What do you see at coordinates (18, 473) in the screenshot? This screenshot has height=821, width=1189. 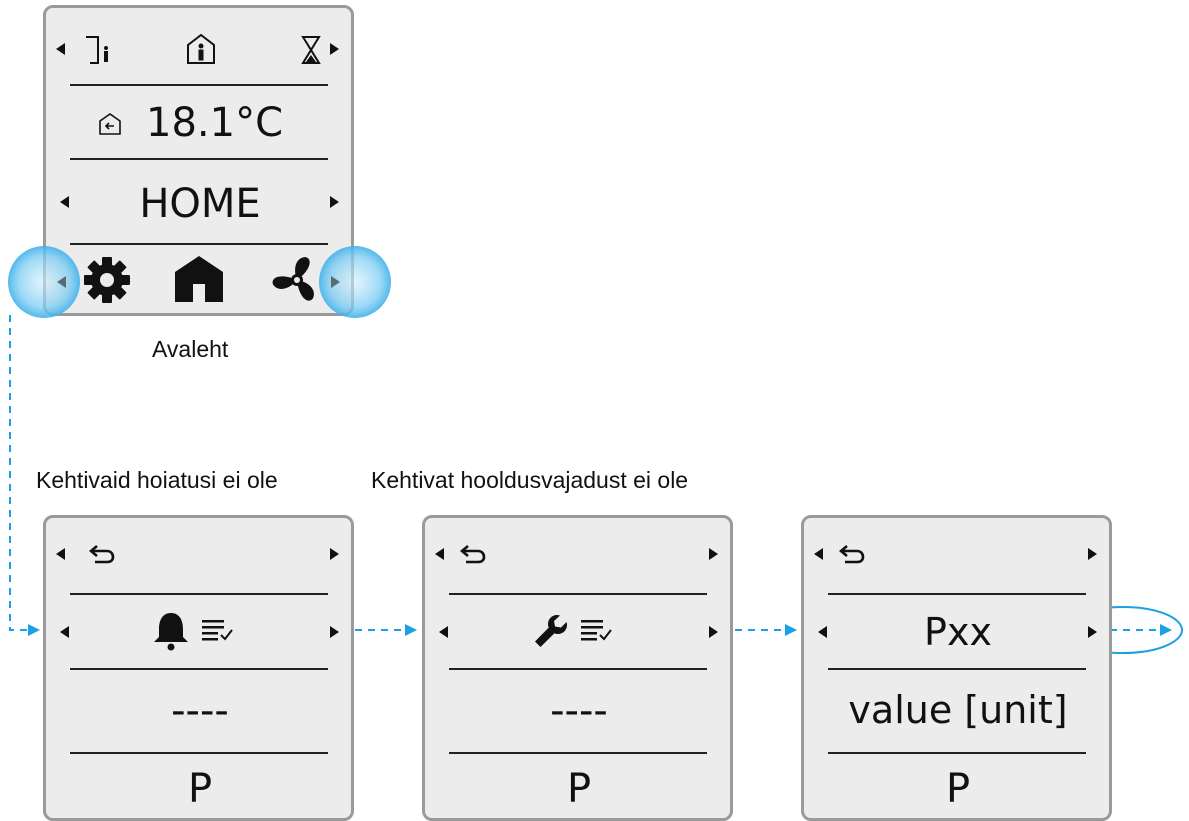 I see `dashed-connector-home-to-alarms` at bounding box center [18, 473].